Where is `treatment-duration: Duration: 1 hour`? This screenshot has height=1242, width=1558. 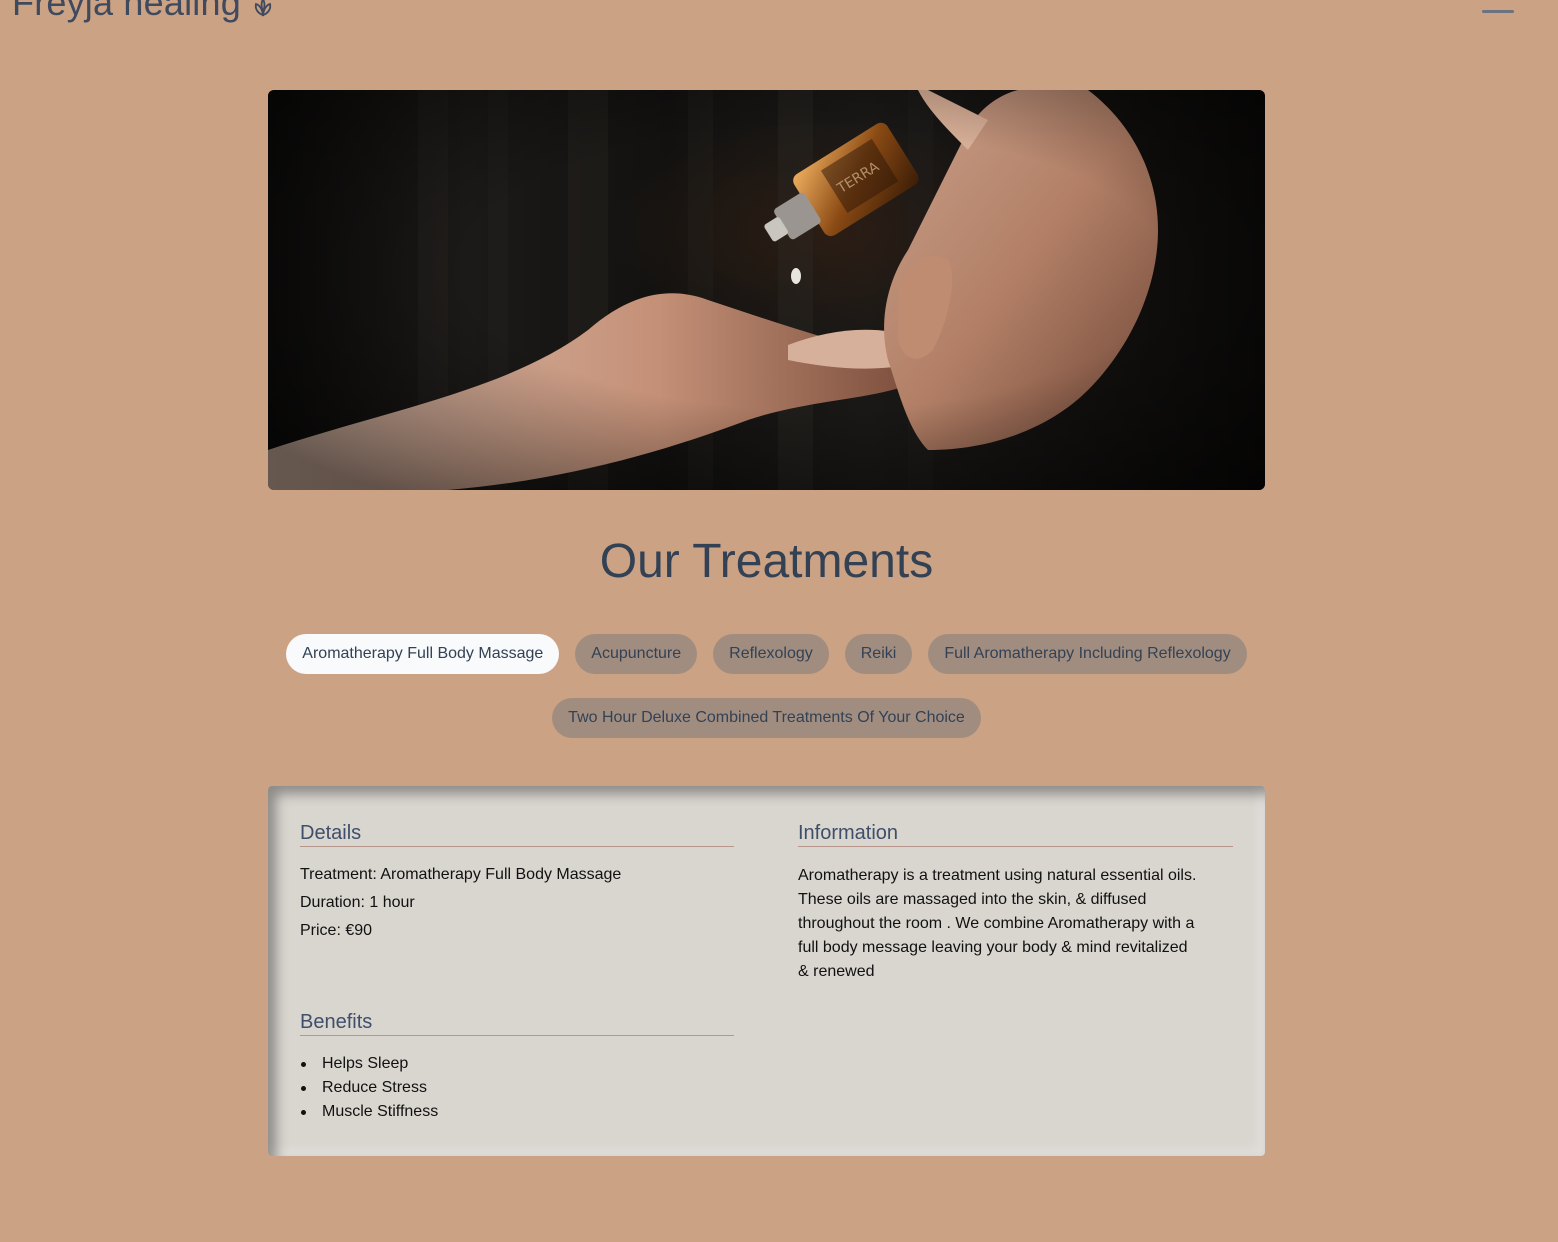 treatment-duration: Duration: 1 hour is located at coordinates (357, 902).